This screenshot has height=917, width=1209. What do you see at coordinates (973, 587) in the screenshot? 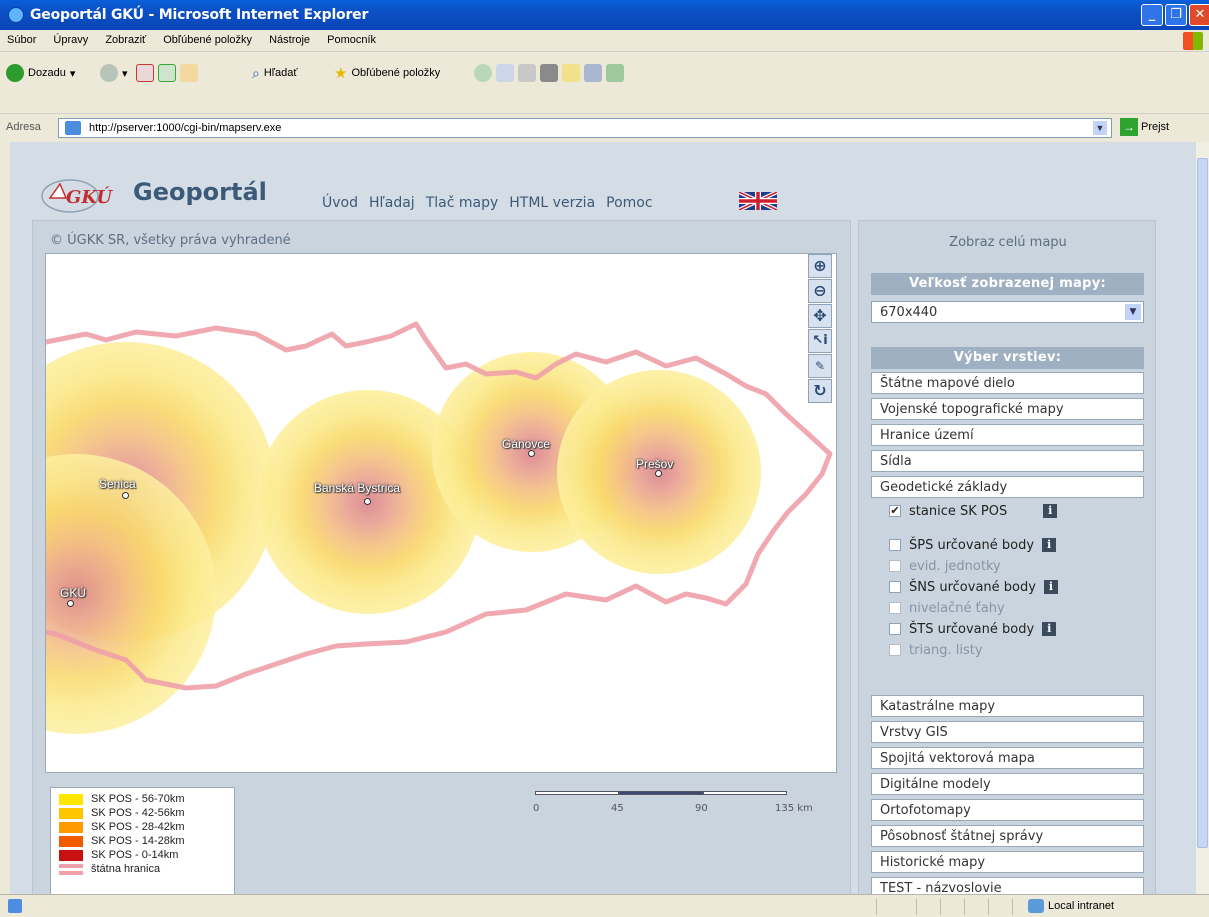
I see `sublayer-sns-body: ŠNS určované body i` at bounding box center [973, 587].